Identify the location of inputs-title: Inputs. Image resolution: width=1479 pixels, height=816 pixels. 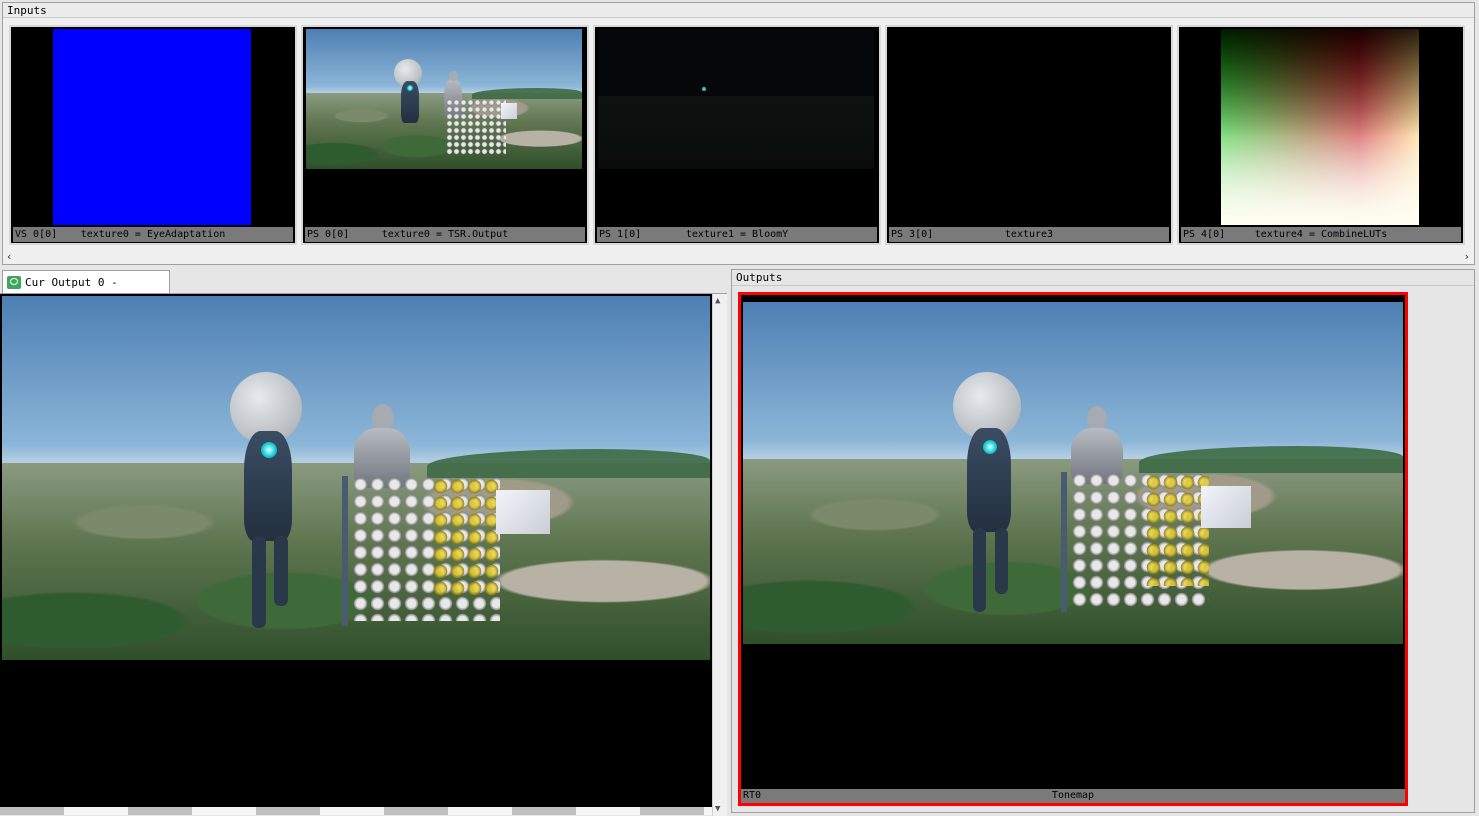
(738, 10).